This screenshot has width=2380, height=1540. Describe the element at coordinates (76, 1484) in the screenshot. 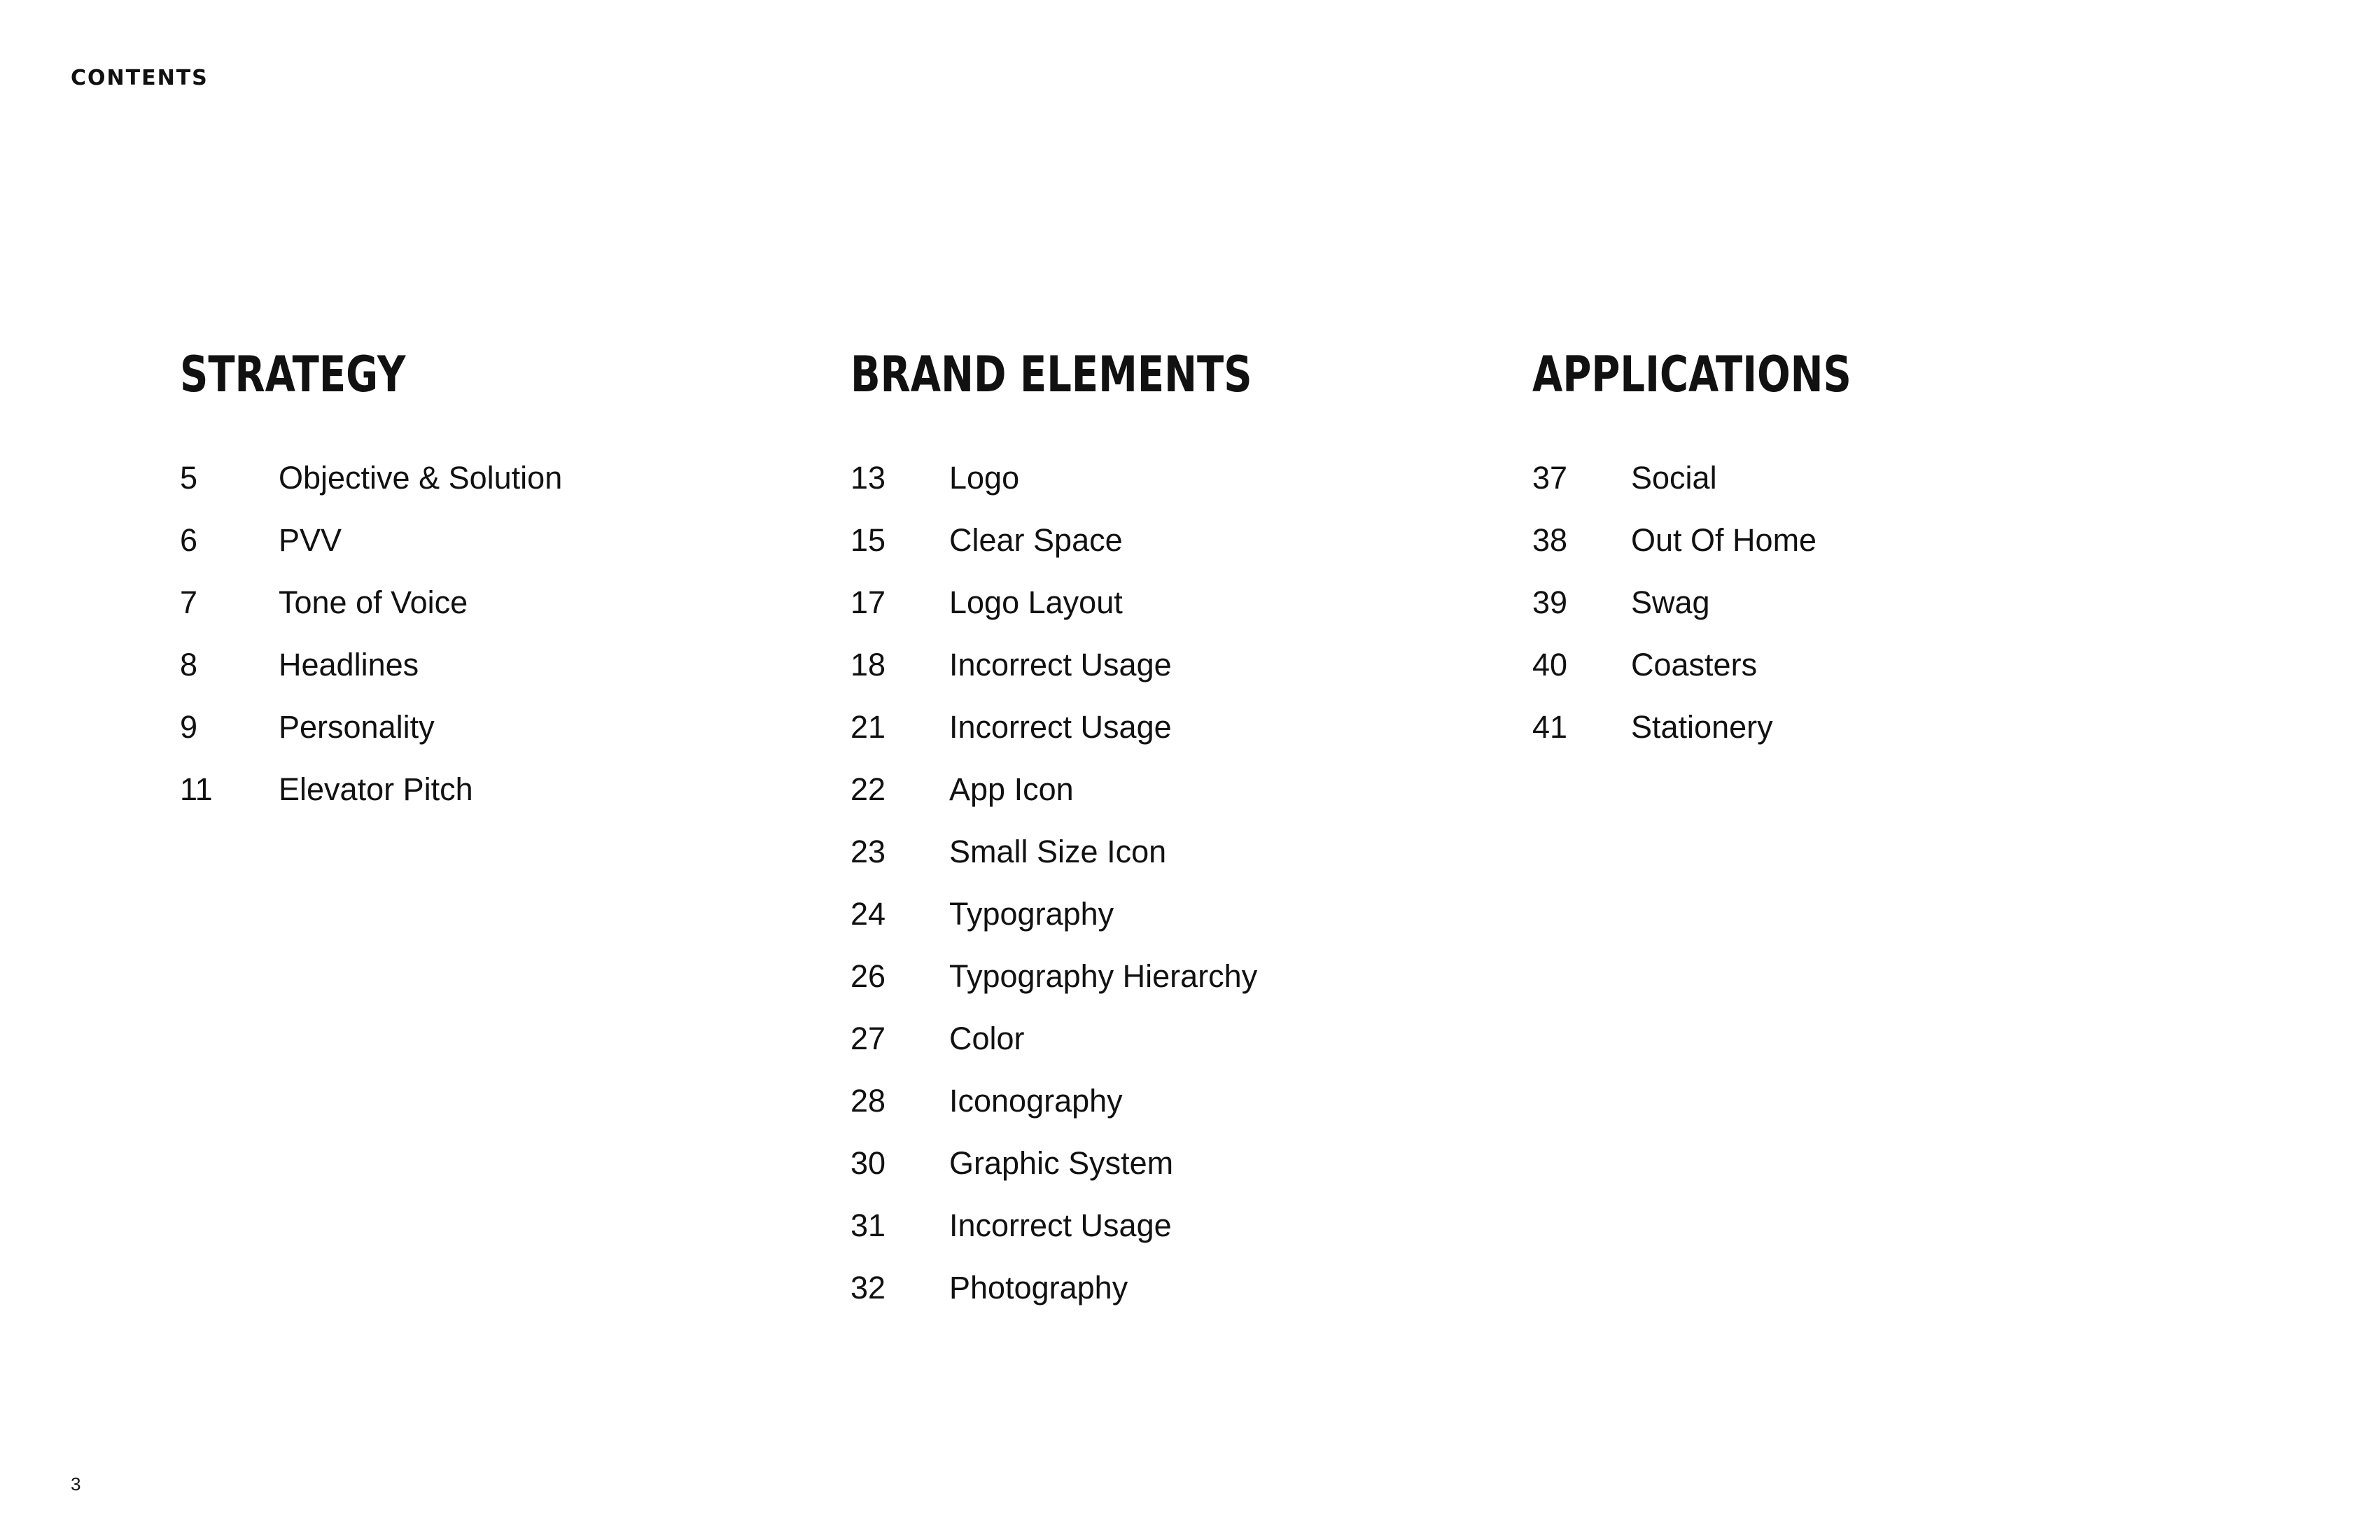

I see `footer-page-number: 3` at that location.